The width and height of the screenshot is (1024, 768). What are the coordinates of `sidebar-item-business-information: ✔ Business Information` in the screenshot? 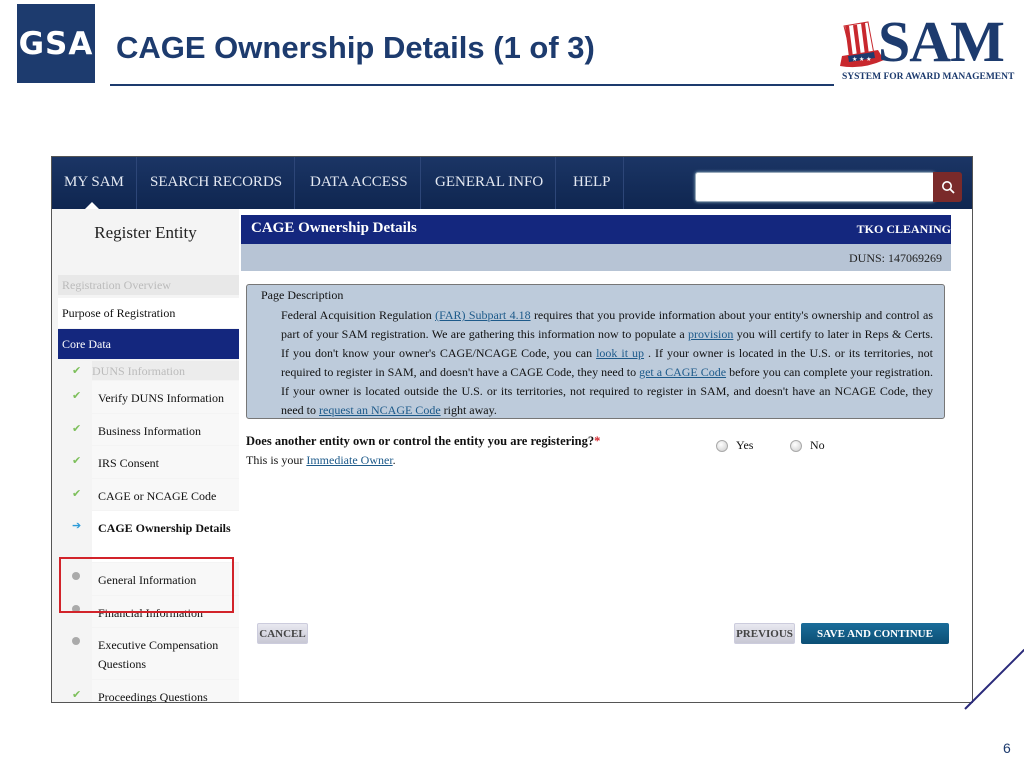 It's located at (148, 430).